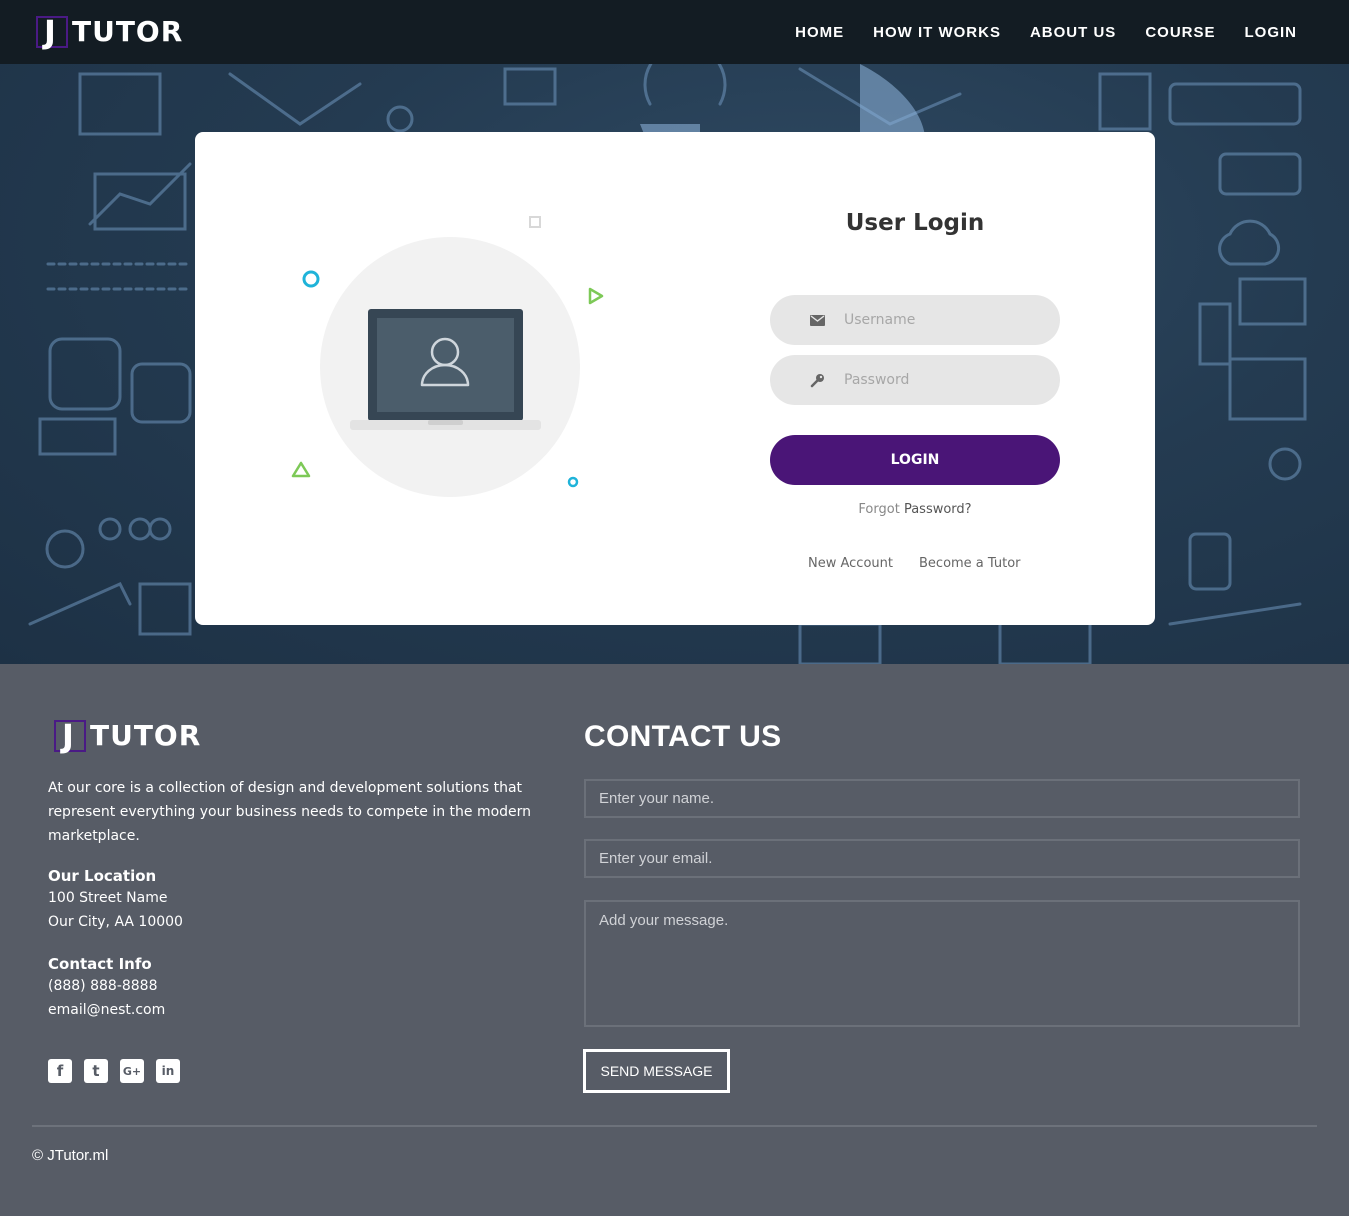 The width and height of the screenshot is (1349, 1216). I want to click on twitter-icon: t, so click(96, 1071).